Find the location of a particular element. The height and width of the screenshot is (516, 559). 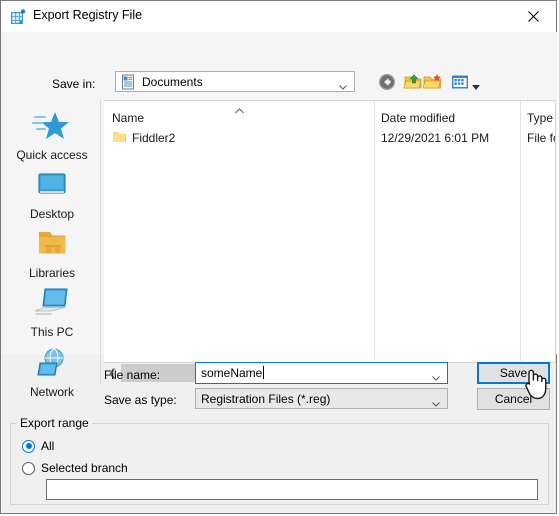

title-bar: Export Registry File is located at coordinates (278, 16).